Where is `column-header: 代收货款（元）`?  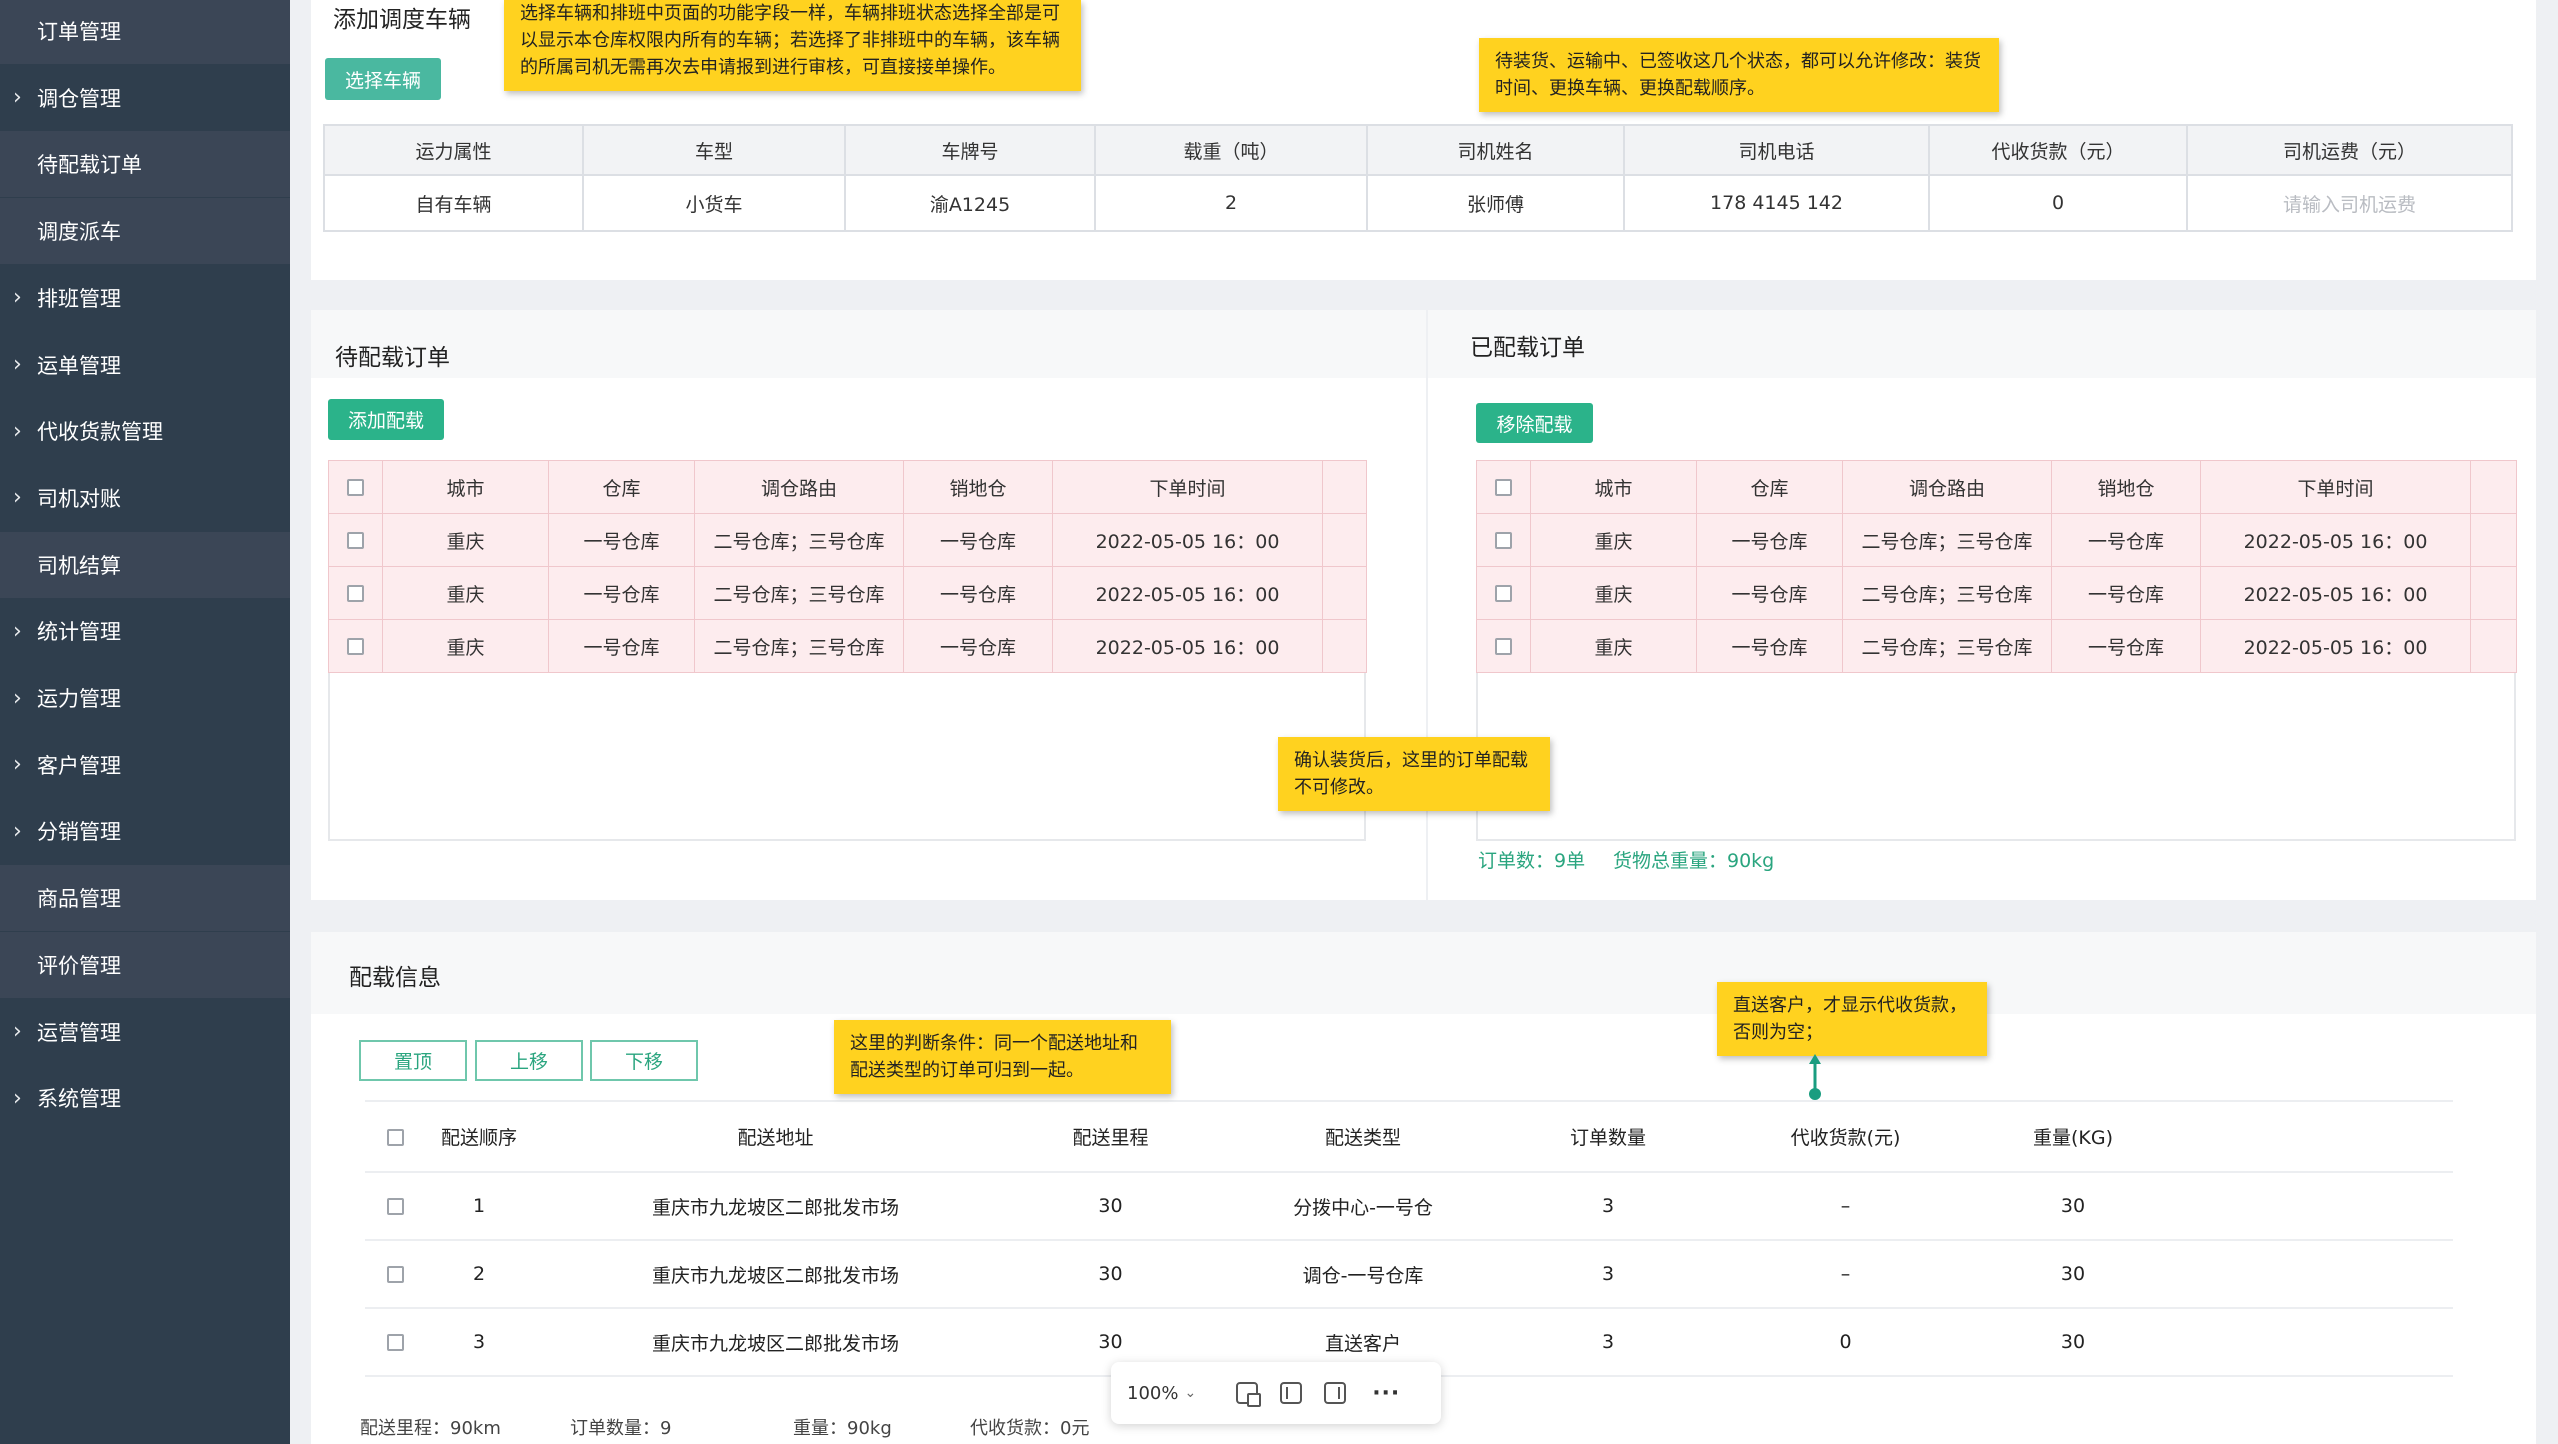 column-header: 代收货款（元） is located at coordinates (2058, 150).